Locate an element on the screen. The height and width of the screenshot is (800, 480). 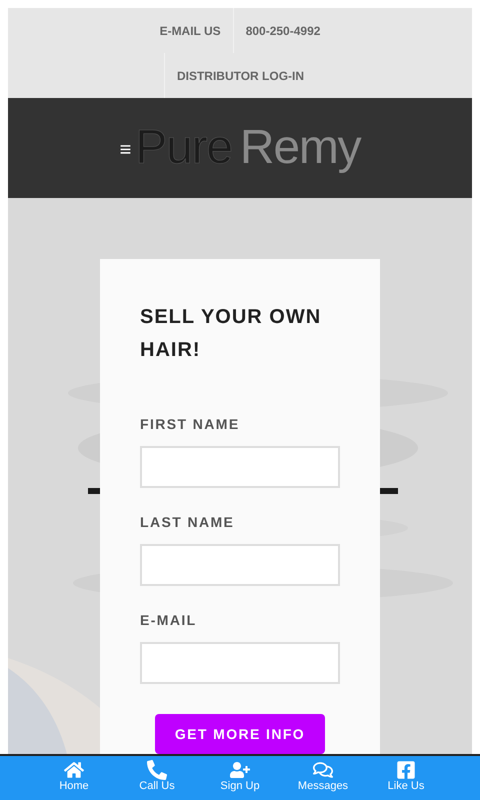
nav-item: Sign Up is located at coordinates (240, 778).